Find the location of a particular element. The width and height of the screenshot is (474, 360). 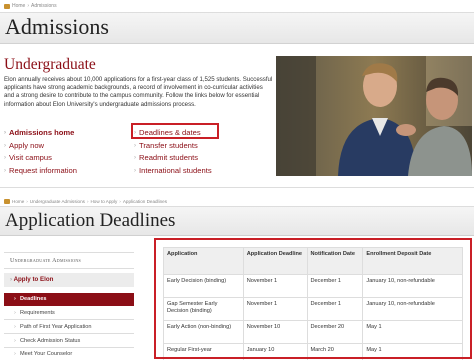

breadcrumb-level2: How to Apply is located at coordinates (103, 201).